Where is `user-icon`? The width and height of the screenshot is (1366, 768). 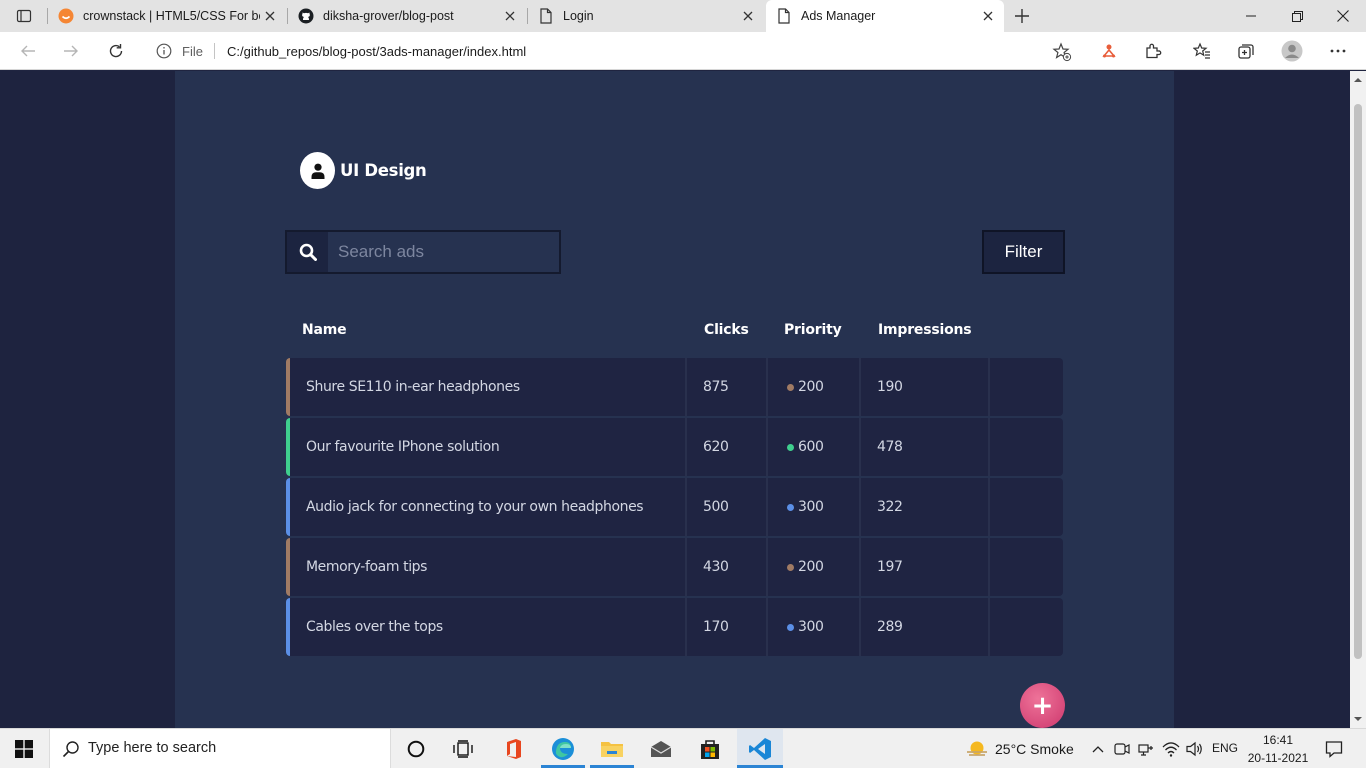 user-icon is located at coordinates (317, 171).